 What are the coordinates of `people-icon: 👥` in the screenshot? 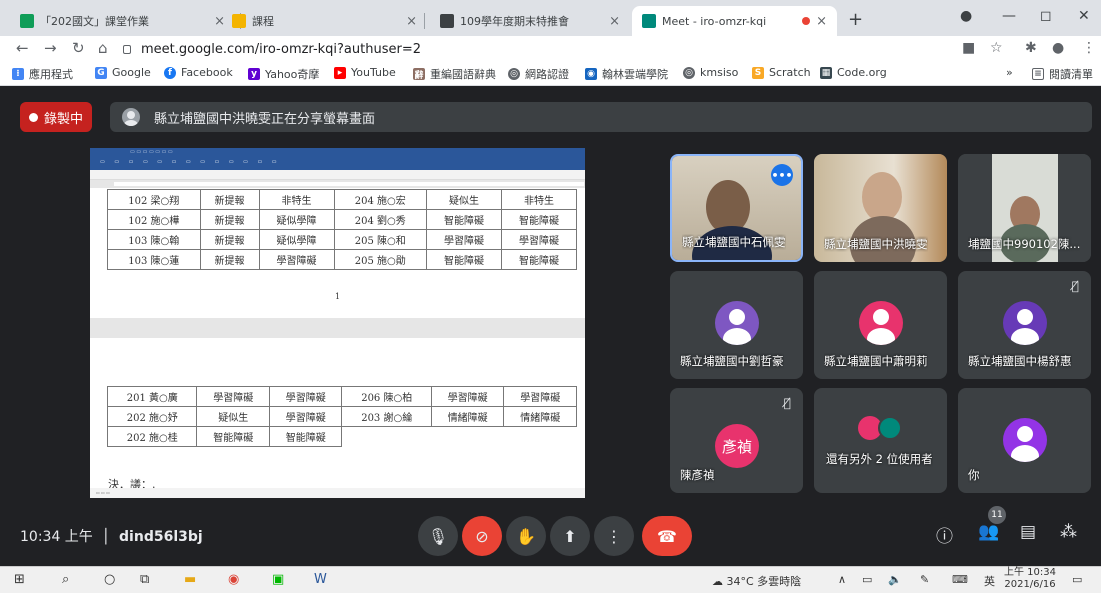 It's located at (988, 532).